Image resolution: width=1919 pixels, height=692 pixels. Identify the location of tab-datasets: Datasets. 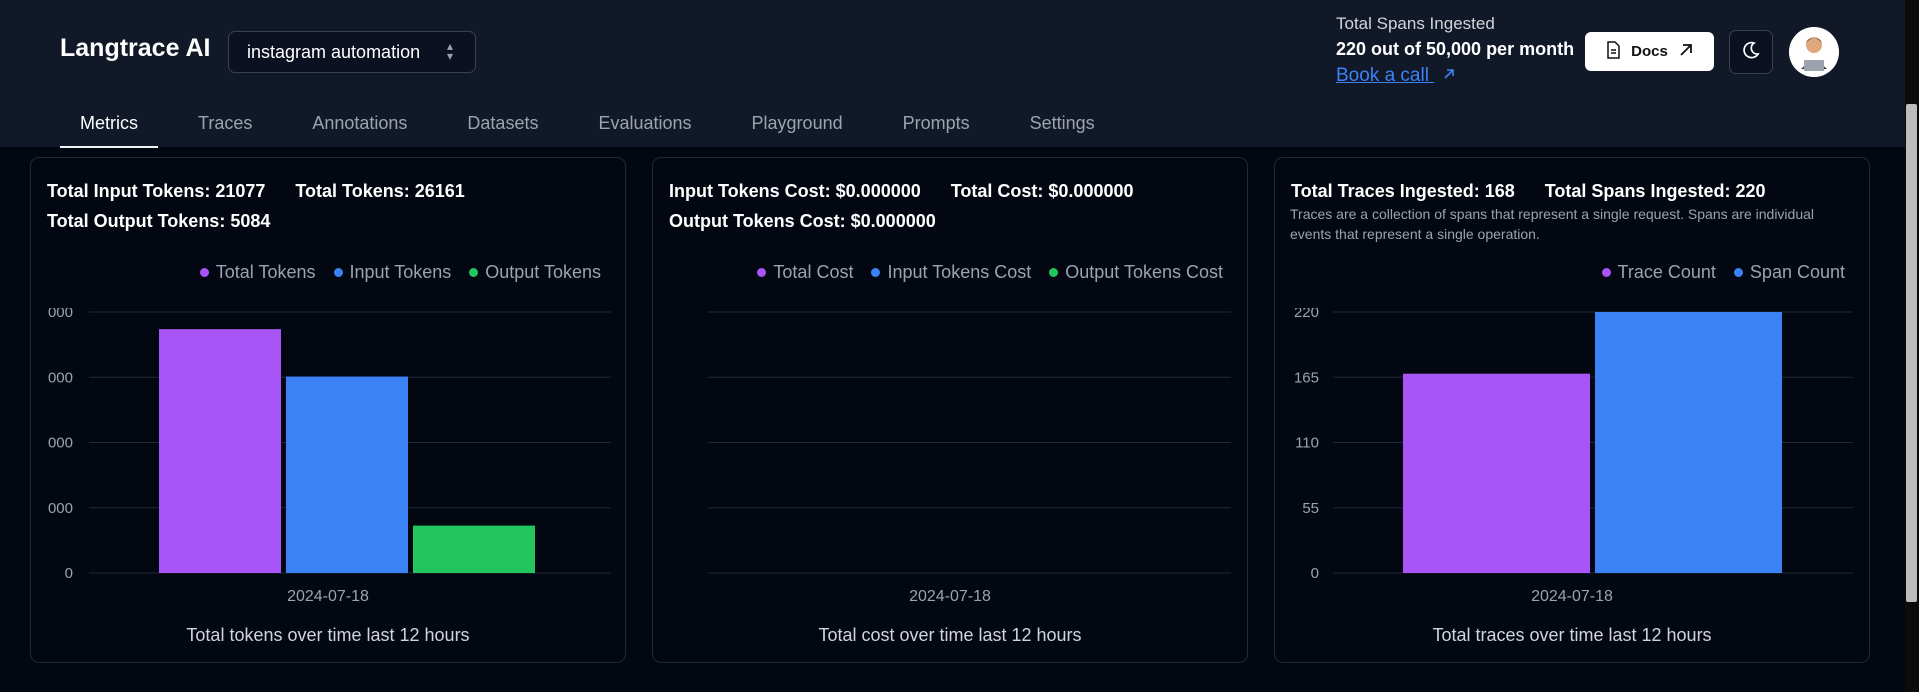
(502, 130).